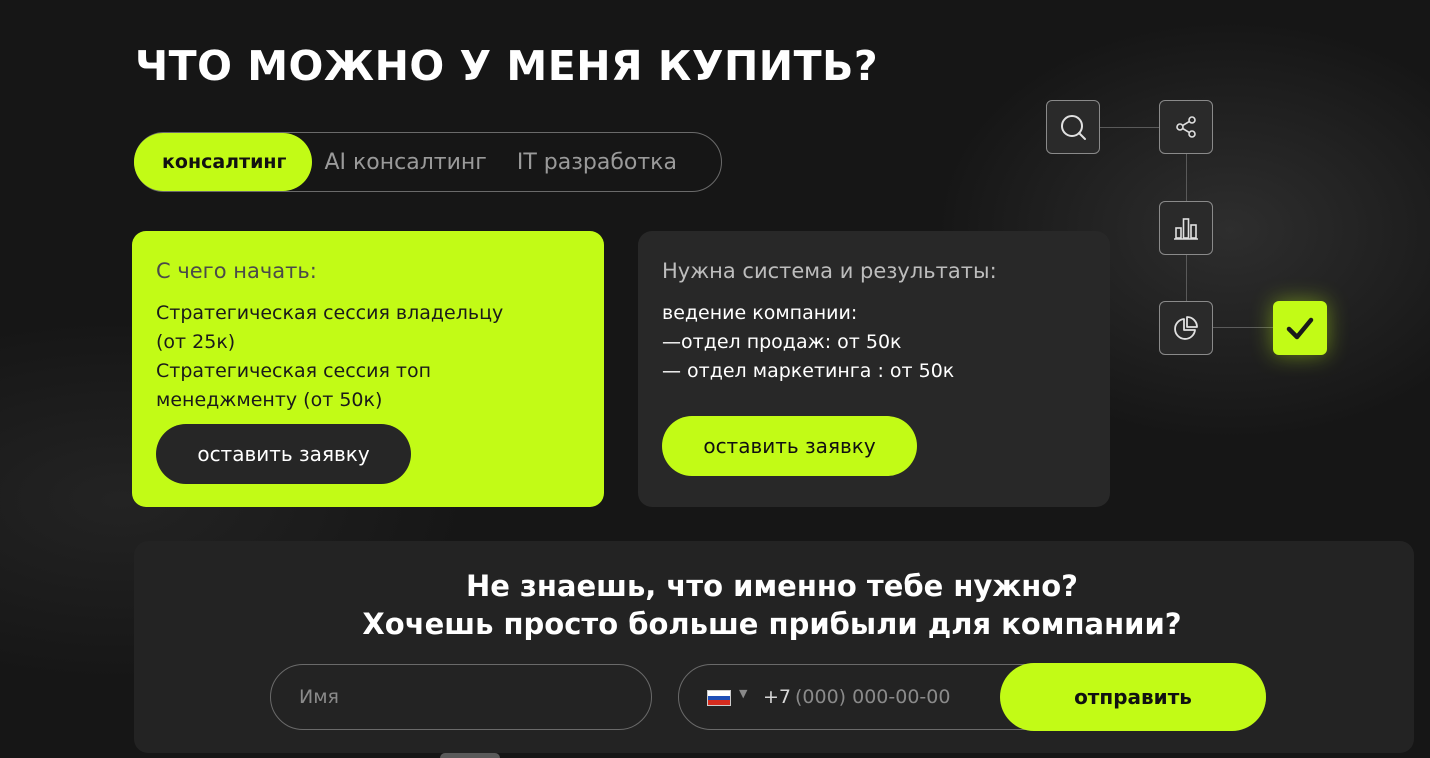  I want to click on tab-it-development: IT разработка, so click(597, 162).